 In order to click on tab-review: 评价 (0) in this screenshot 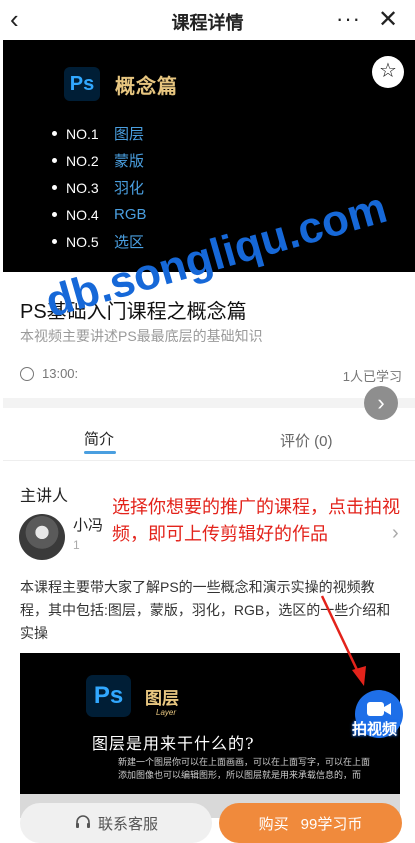, I will do `click(306, 440)`.